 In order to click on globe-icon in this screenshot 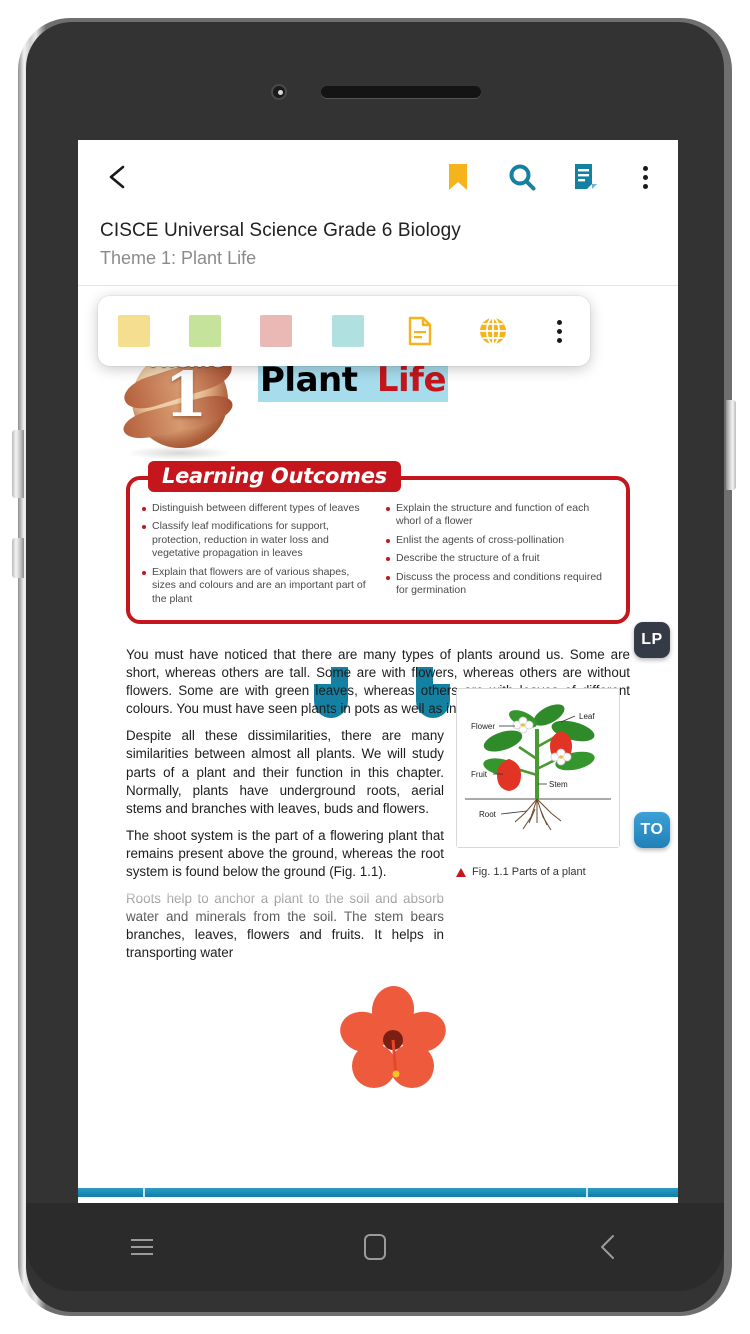, I will do `click(493, 331)`.